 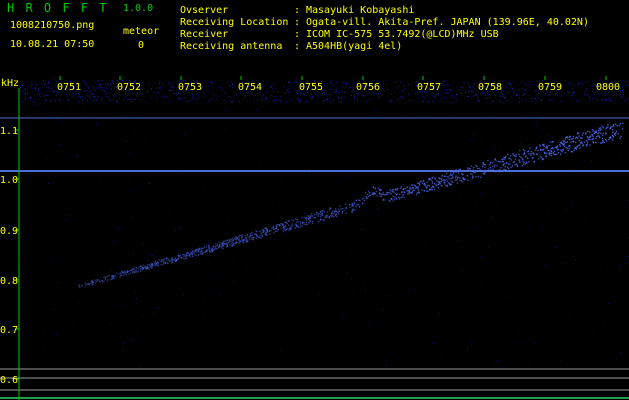 What do you see at coordinates (354, 46) in the screenshot?
I see `info-value-antenna: A504HB(yagi 4el)` at bounding box center [354, 46].